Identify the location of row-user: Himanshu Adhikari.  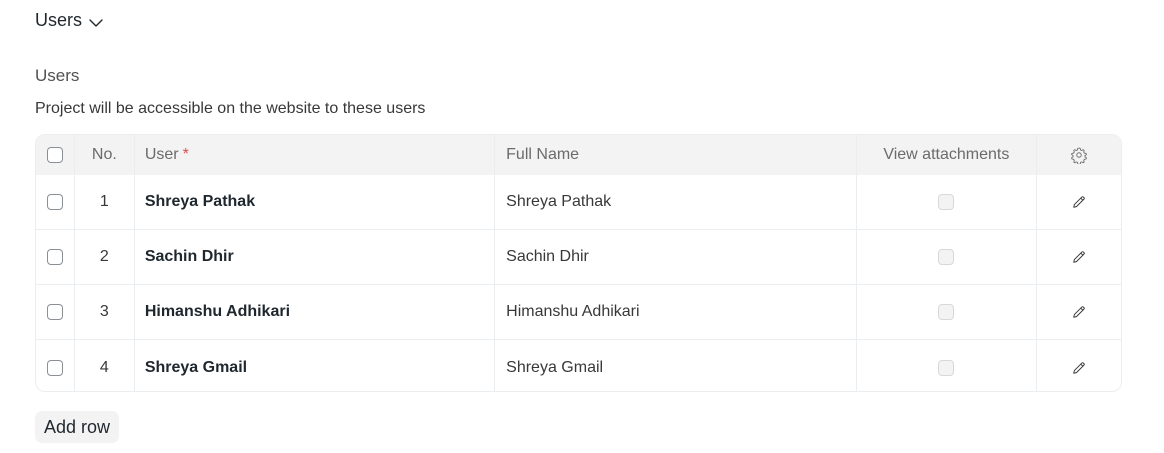
(315, 312).